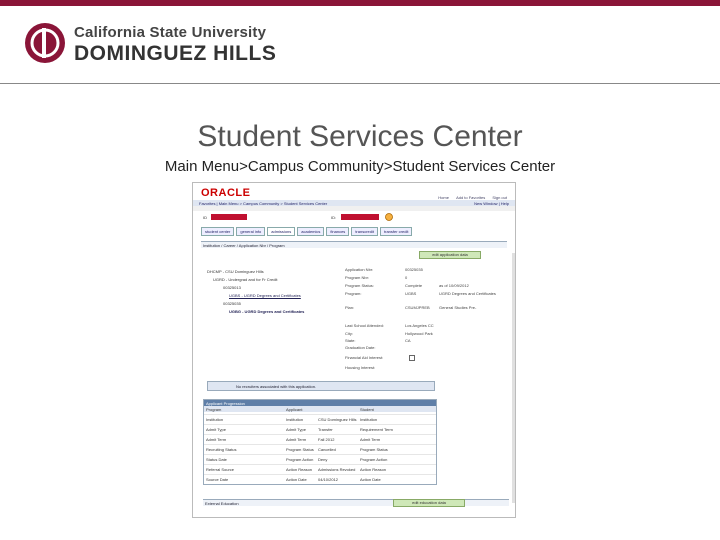 Image resolution: width=720 pixels, height=540 pixels. I want to click on grid-cell: Source Date, so click(217, 479).